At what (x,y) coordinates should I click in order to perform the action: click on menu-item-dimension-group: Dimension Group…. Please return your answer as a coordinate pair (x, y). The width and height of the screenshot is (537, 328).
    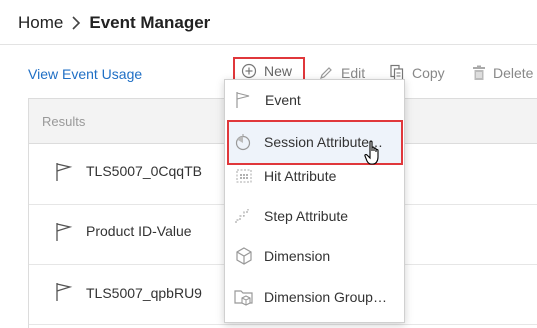
    Looking at the image, I should click on (314, 297).